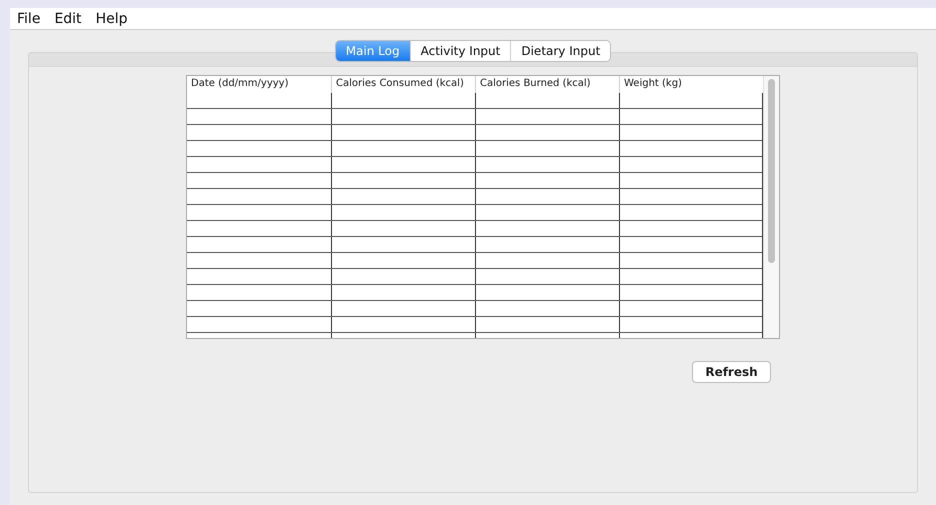 The image size is (936, 505). Describe the element at coordinates (771, 171) in the screenshot. I see `scroll-thumb` at that location.